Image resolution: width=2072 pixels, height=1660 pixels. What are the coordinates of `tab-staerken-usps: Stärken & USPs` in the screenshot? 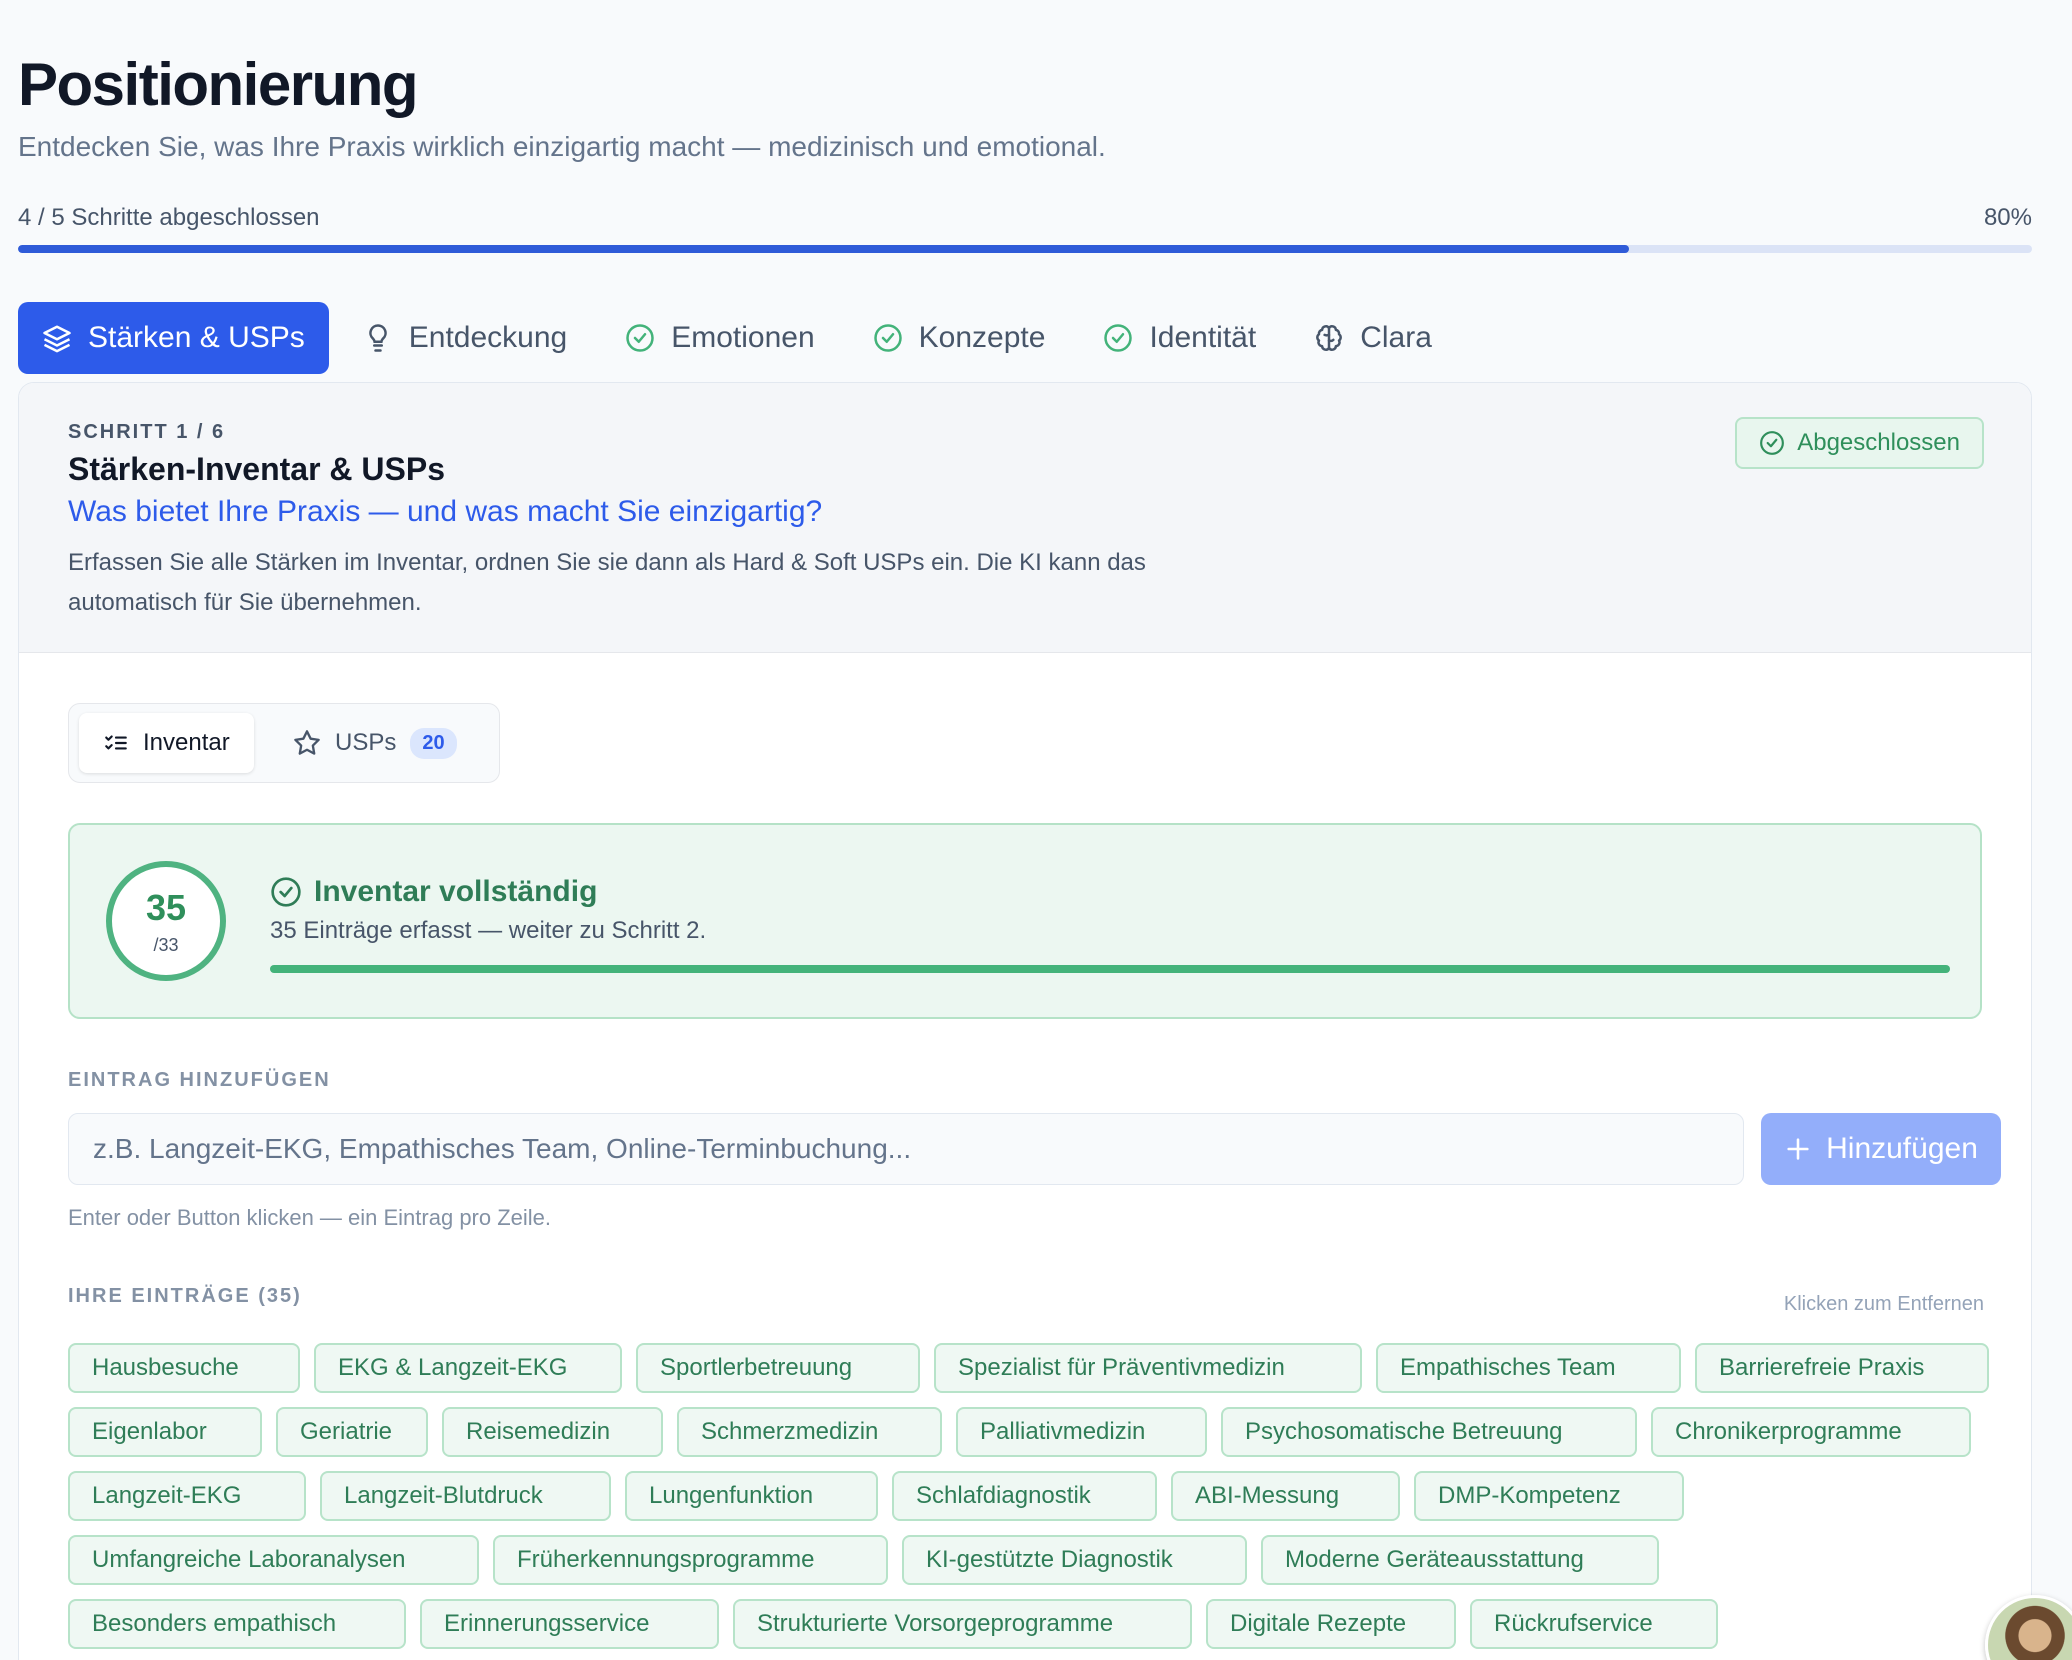 It's located at (173, 338).